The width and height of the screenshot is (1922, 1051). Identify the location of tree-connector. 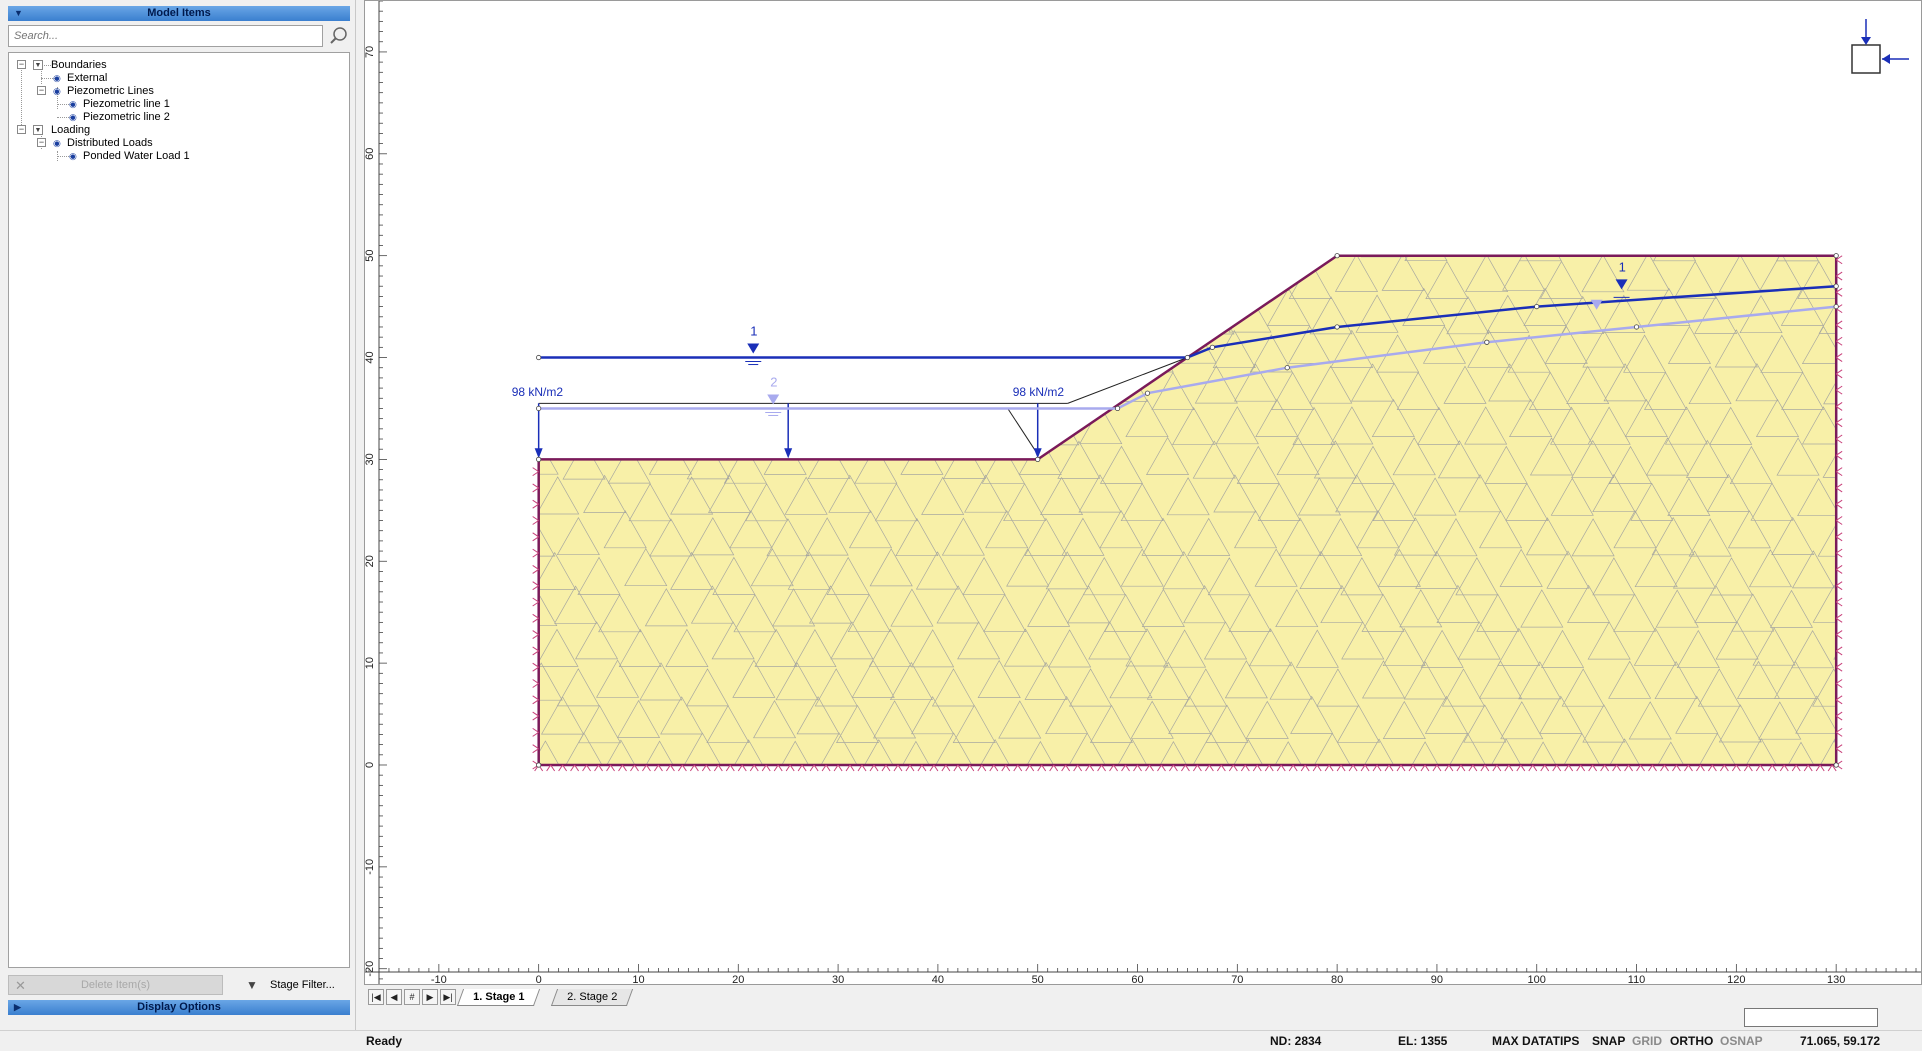
(41, 76).